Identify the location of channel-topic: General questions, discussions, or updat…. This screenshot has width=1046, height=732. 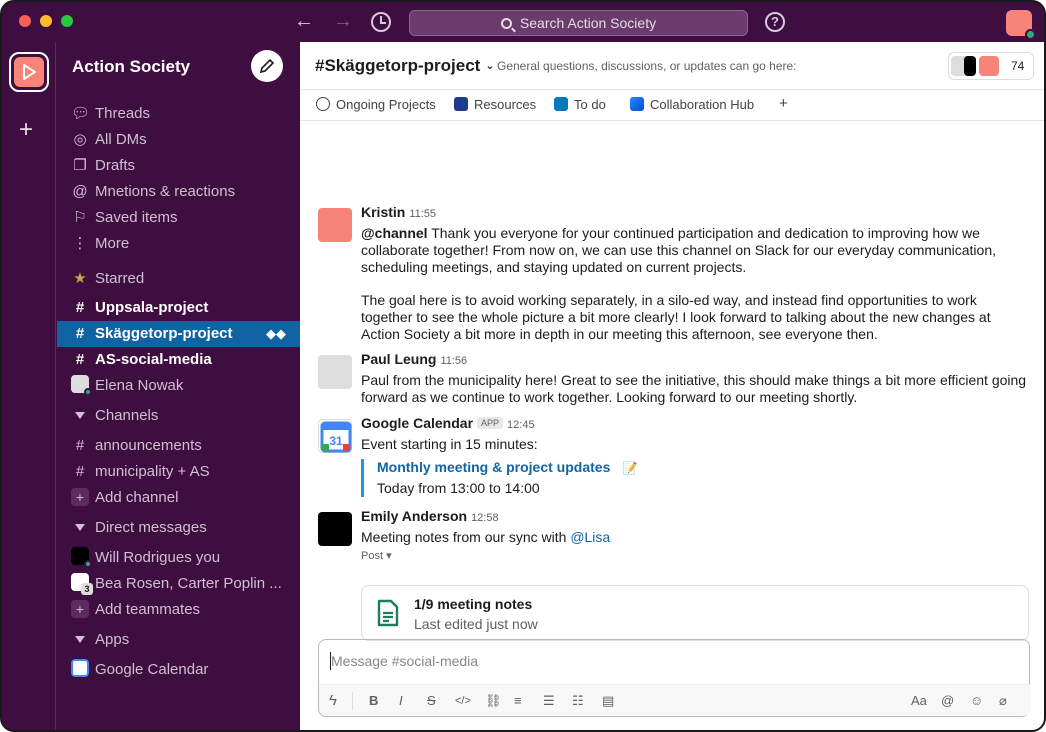
(647, 66).